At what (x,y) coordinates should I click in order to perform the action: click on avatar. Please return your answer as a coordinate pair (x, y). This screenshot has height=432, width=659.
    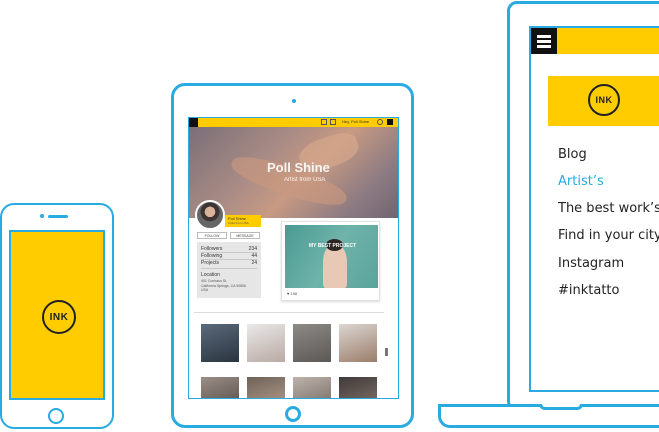
    Looking at the image, I should click on (210, 215).